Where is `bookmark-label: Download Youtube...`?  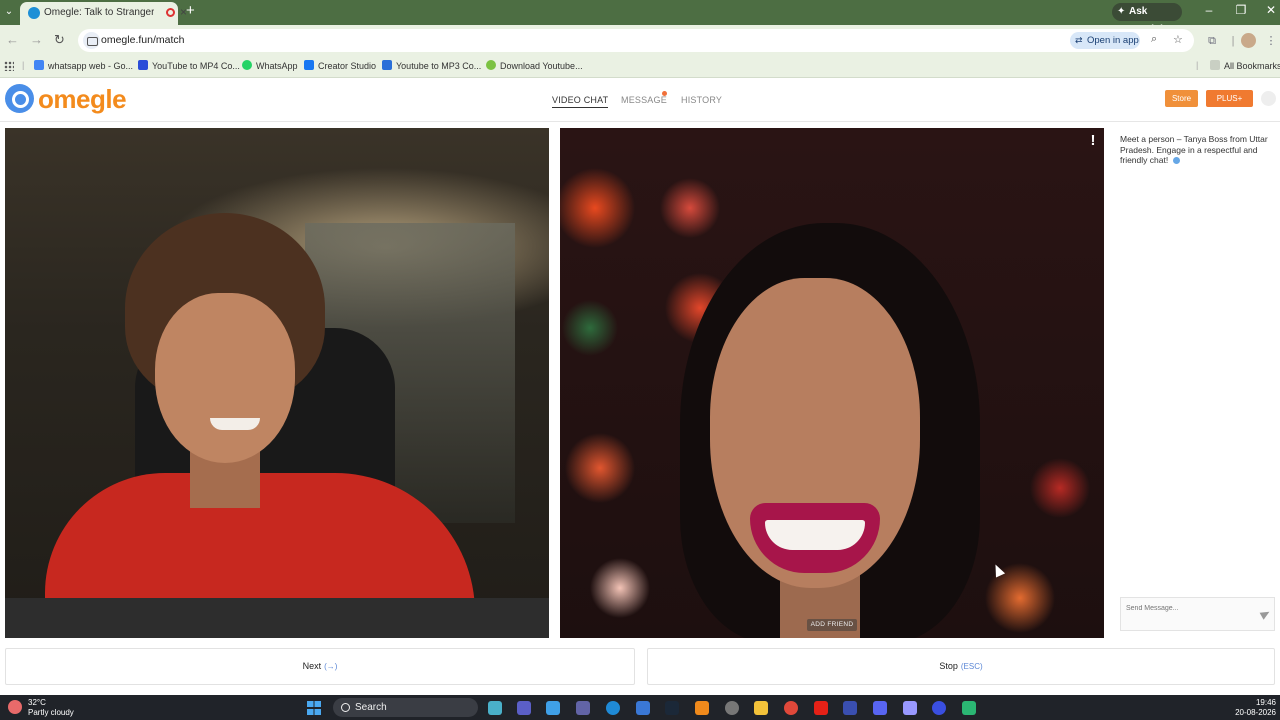 bookmark-label: Download Youtube... is located at coordinates (541, 66).